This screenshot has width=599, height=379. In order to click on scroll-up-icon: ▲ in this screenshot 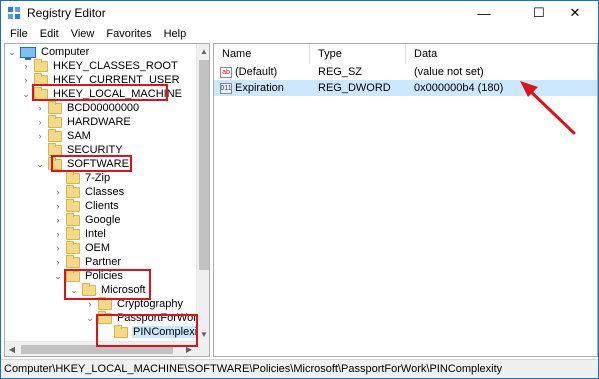, I will do `click(203, 51)`.